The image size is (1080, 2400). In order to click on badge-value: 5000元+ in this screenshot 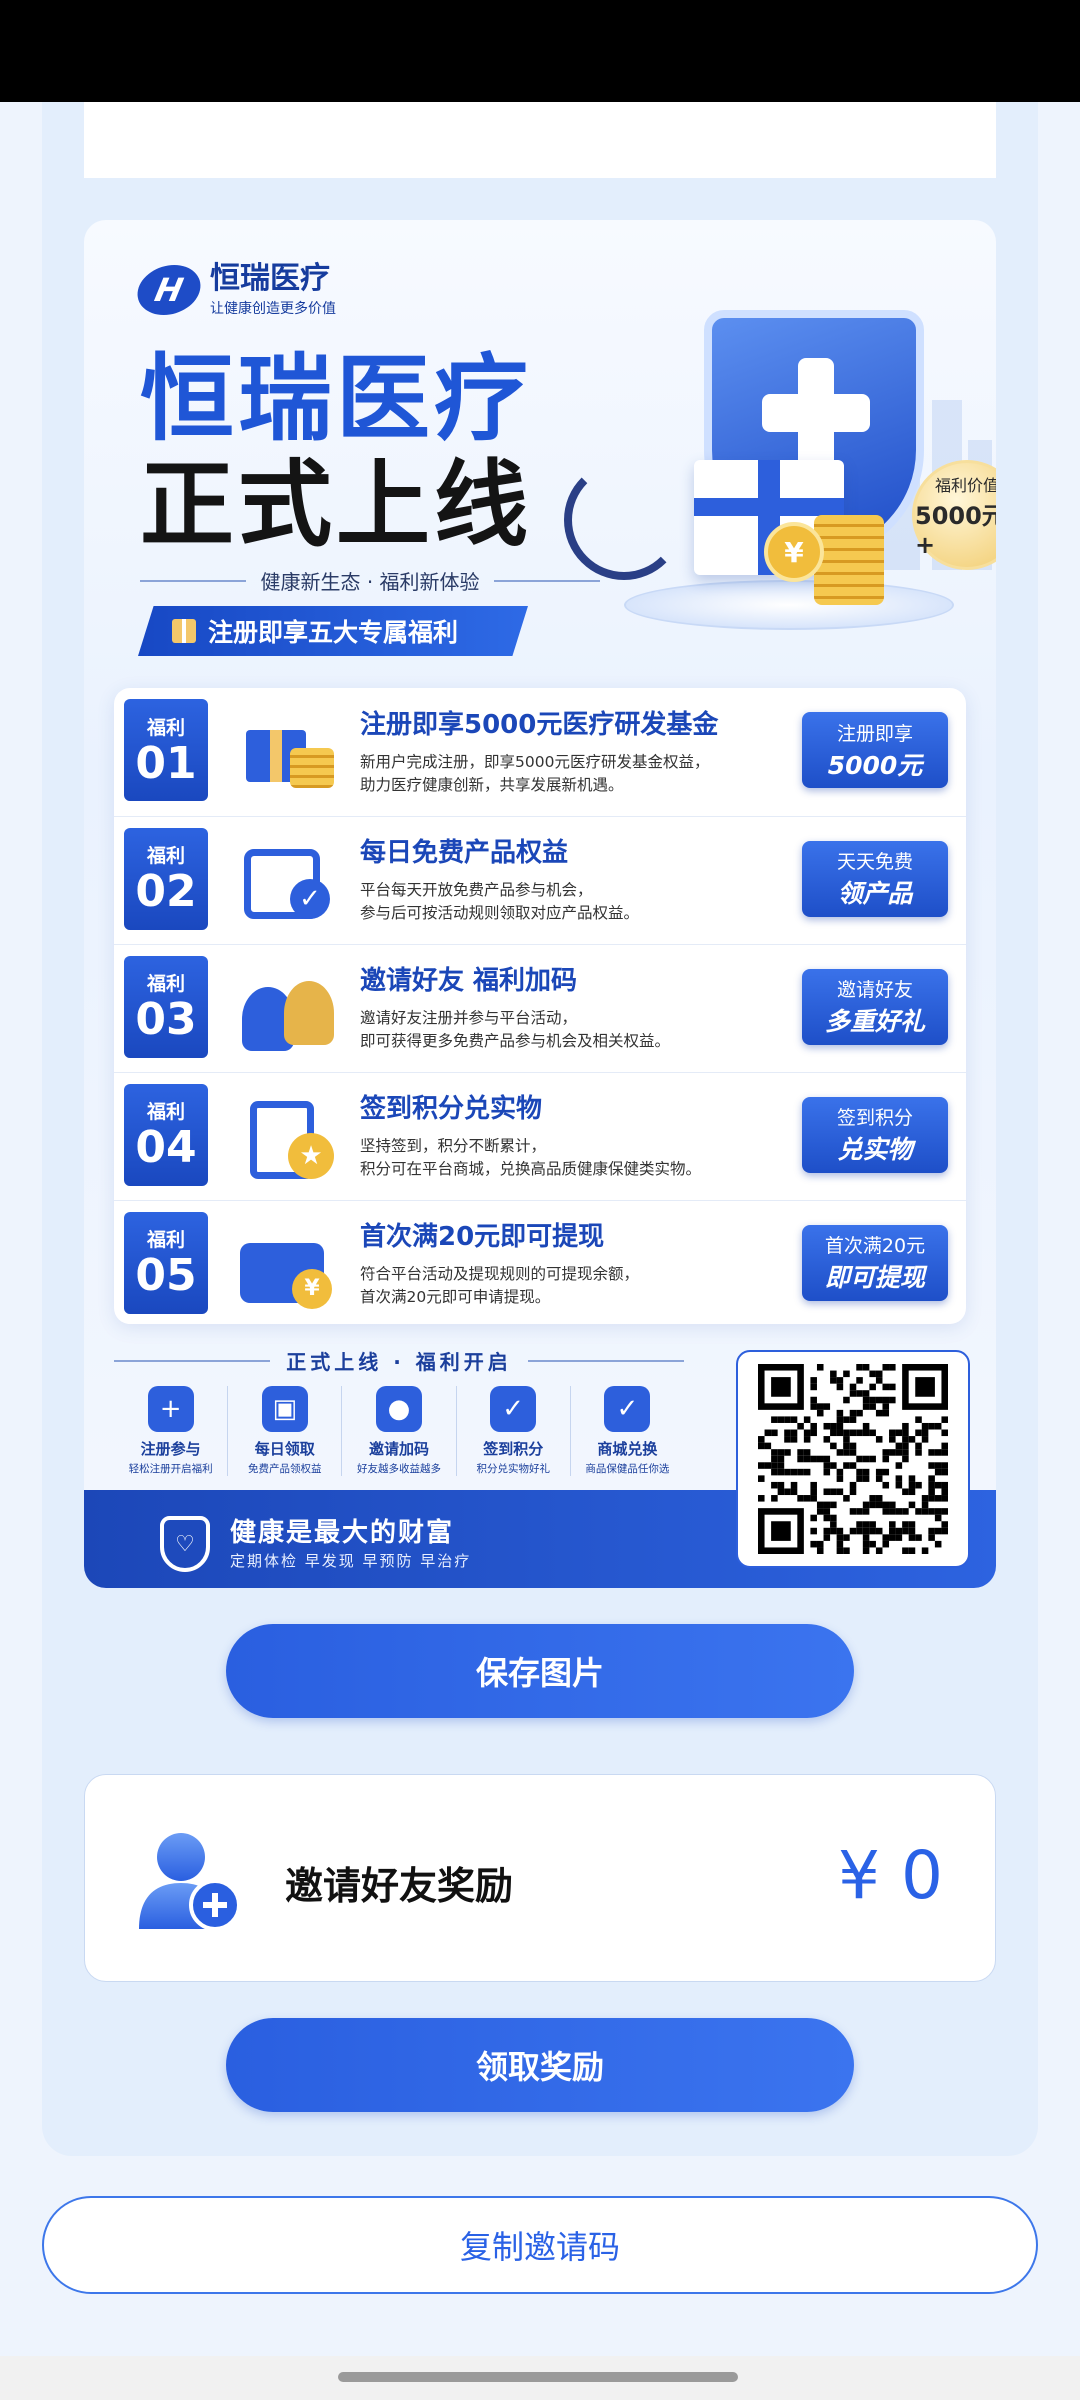, I will do `click(955, 530)`.